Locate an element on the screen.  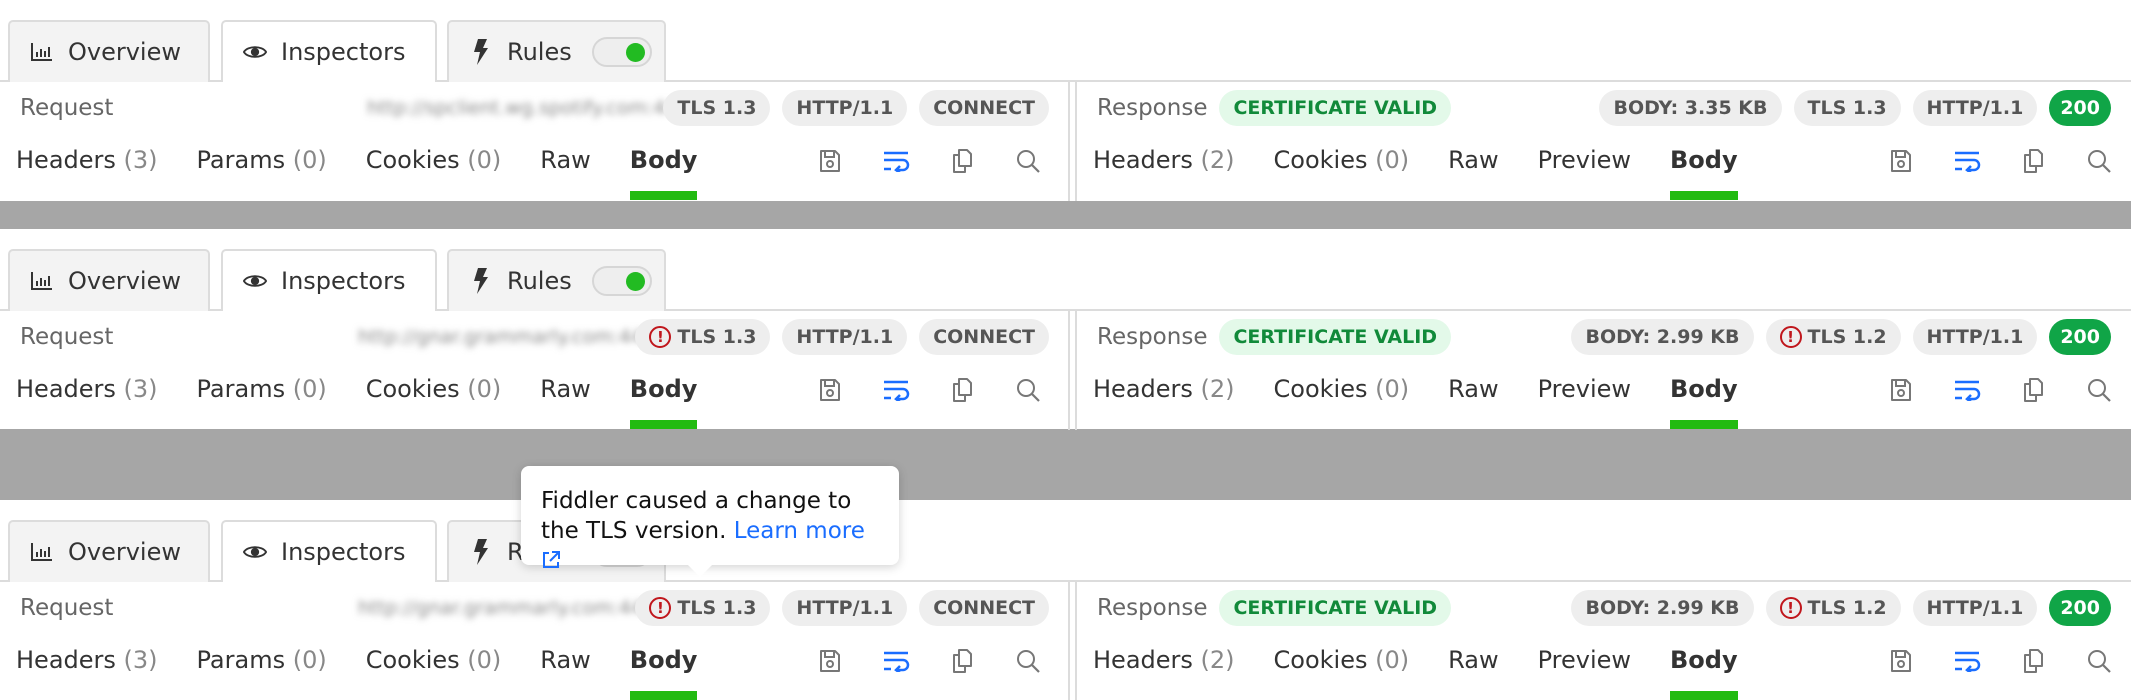
request-tls-badge: TLS 1.3 is located at coordinates (717, 108).